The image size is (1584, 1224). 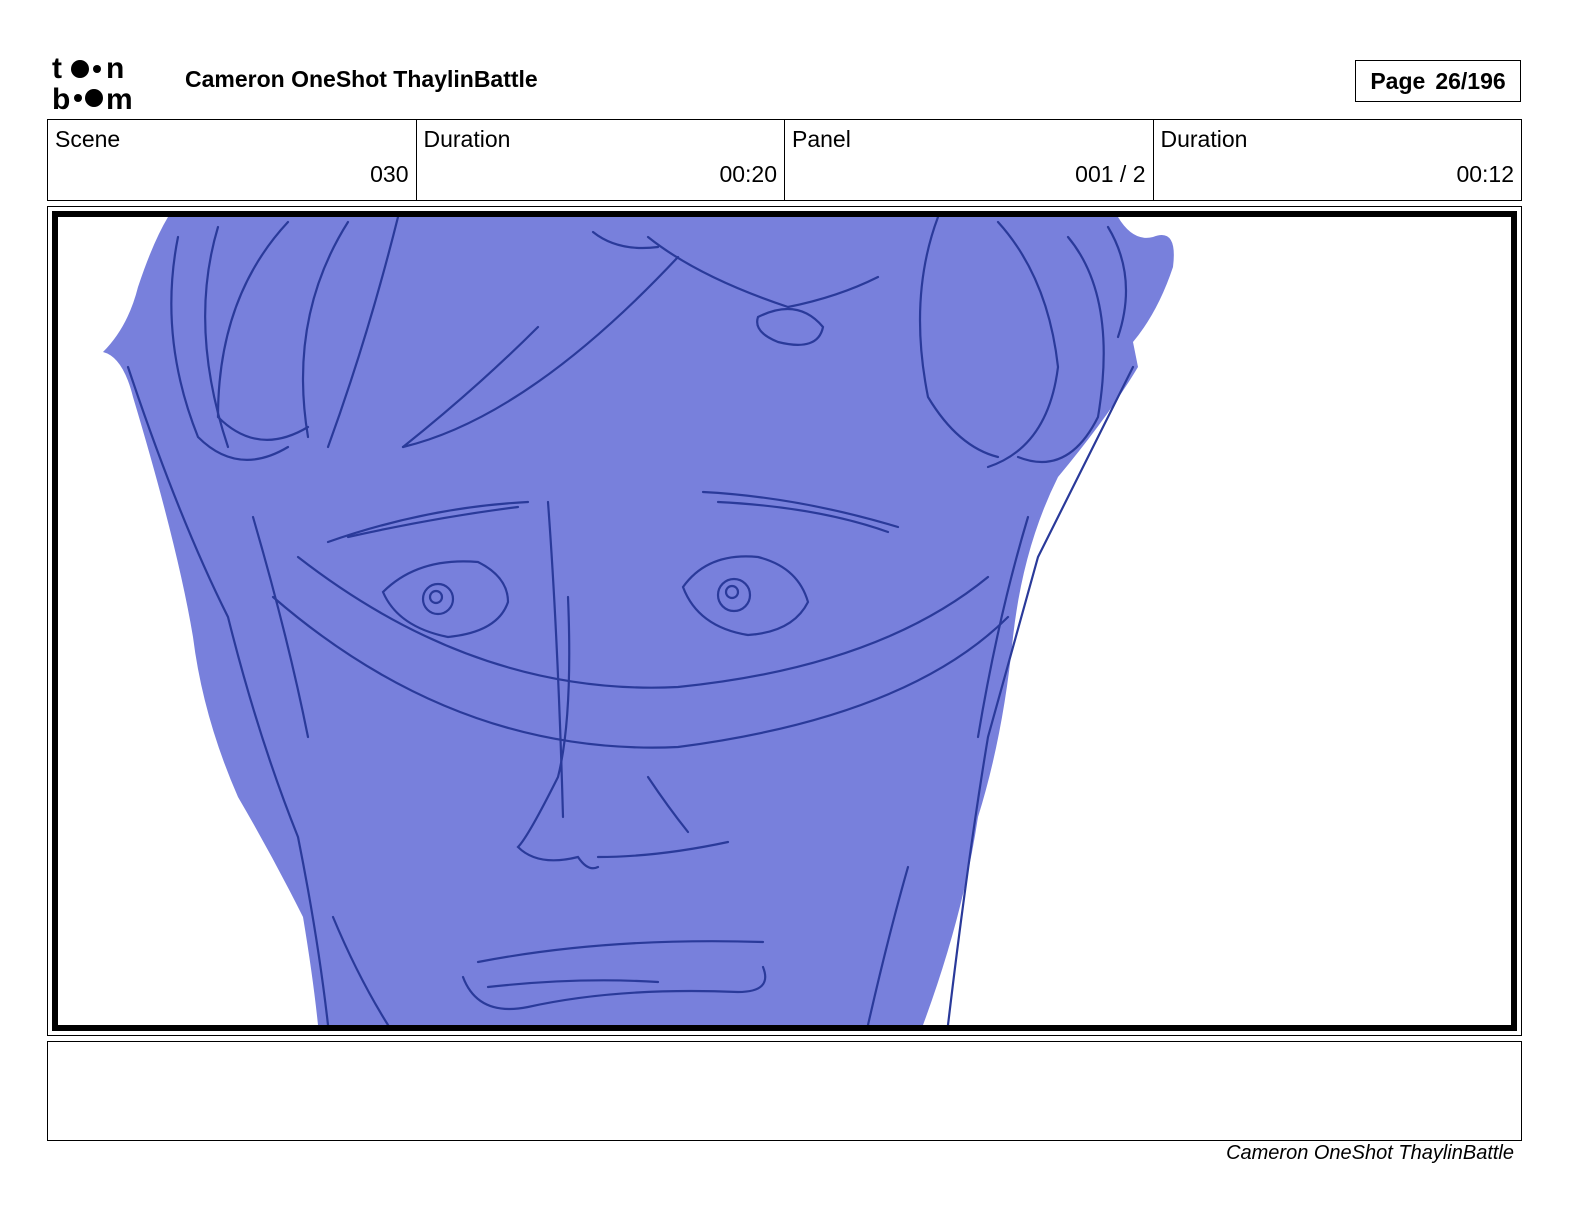 What do you see at coordinates (1398, 80) in the screenshot?
I see `page-label: Page` at bounding box center [1398, 80].